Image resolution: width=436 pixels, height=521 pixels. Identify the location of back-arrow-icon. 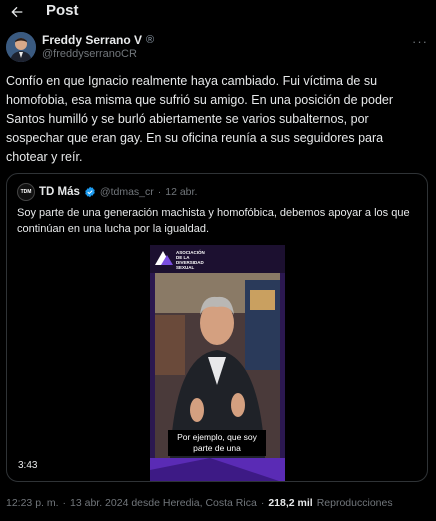
(17, 12).